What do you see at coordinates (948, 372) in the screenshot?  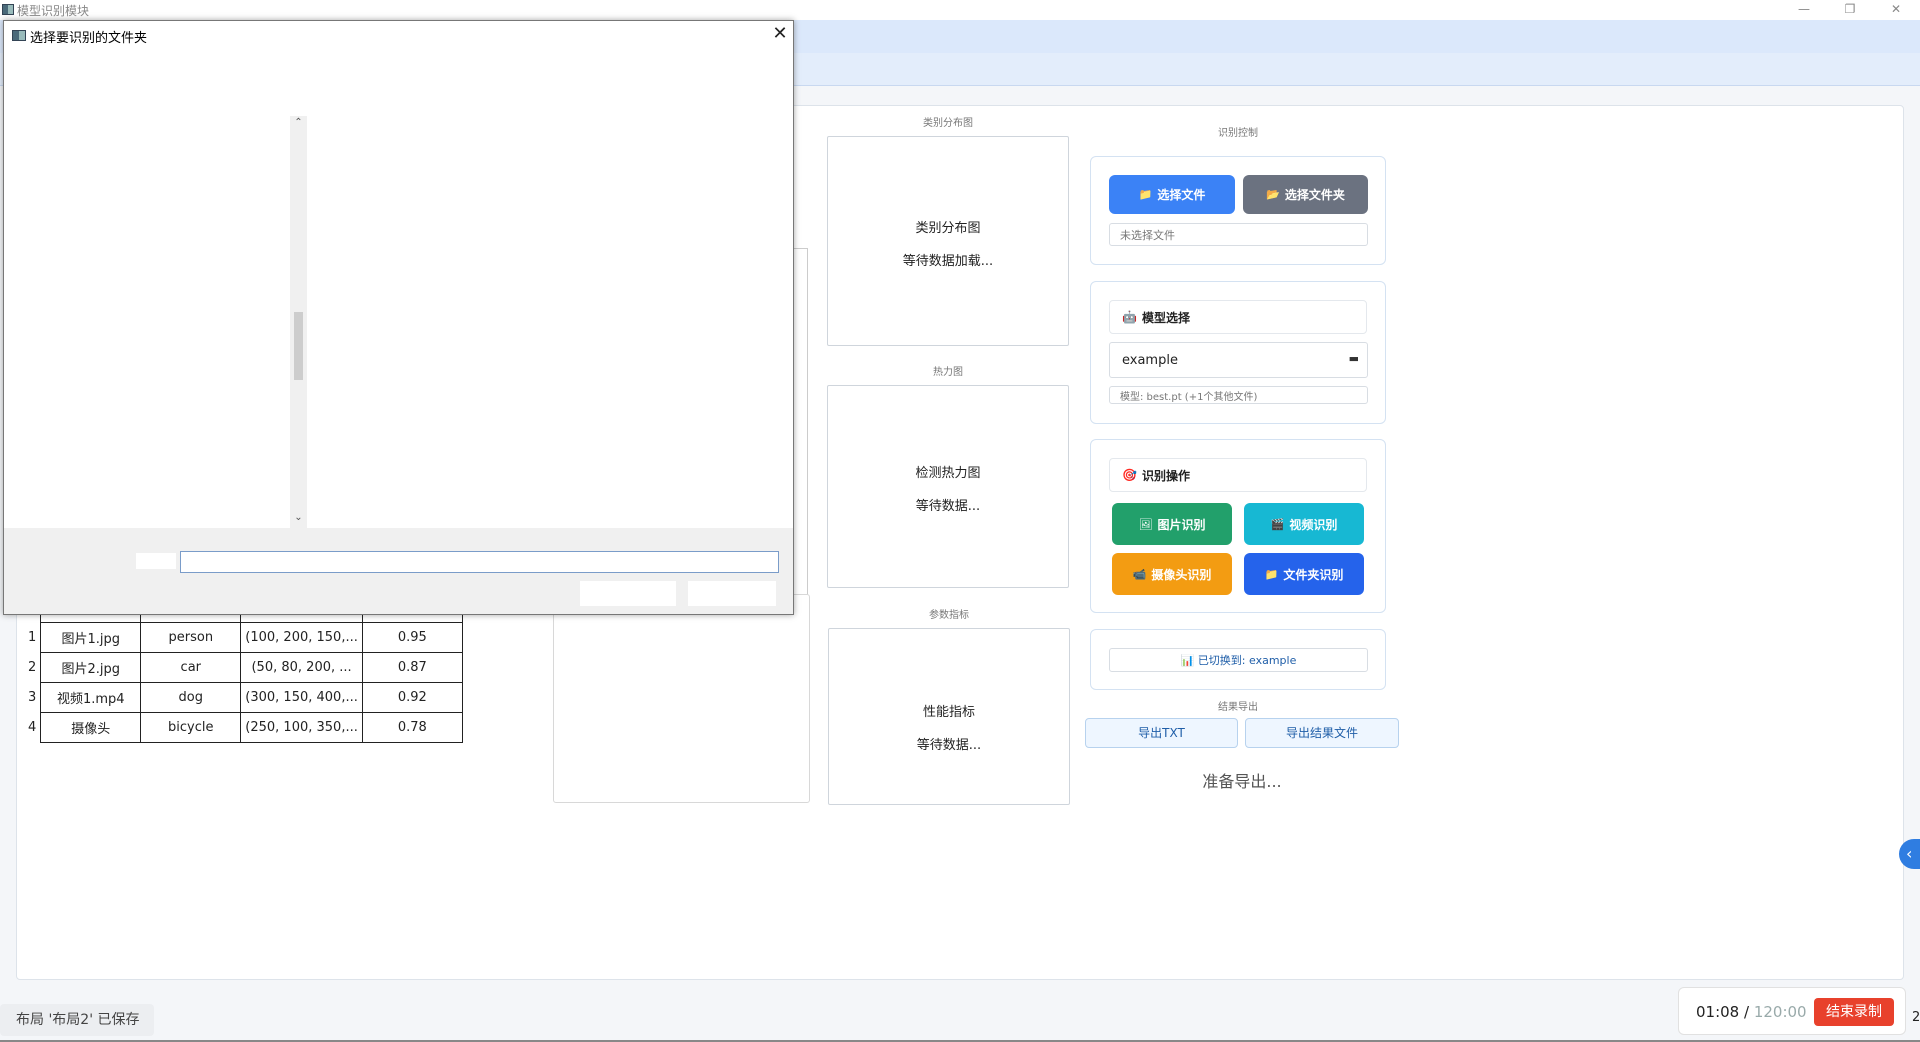 I see `heatmap-title: 热力图` at bounding box center [948, 372].